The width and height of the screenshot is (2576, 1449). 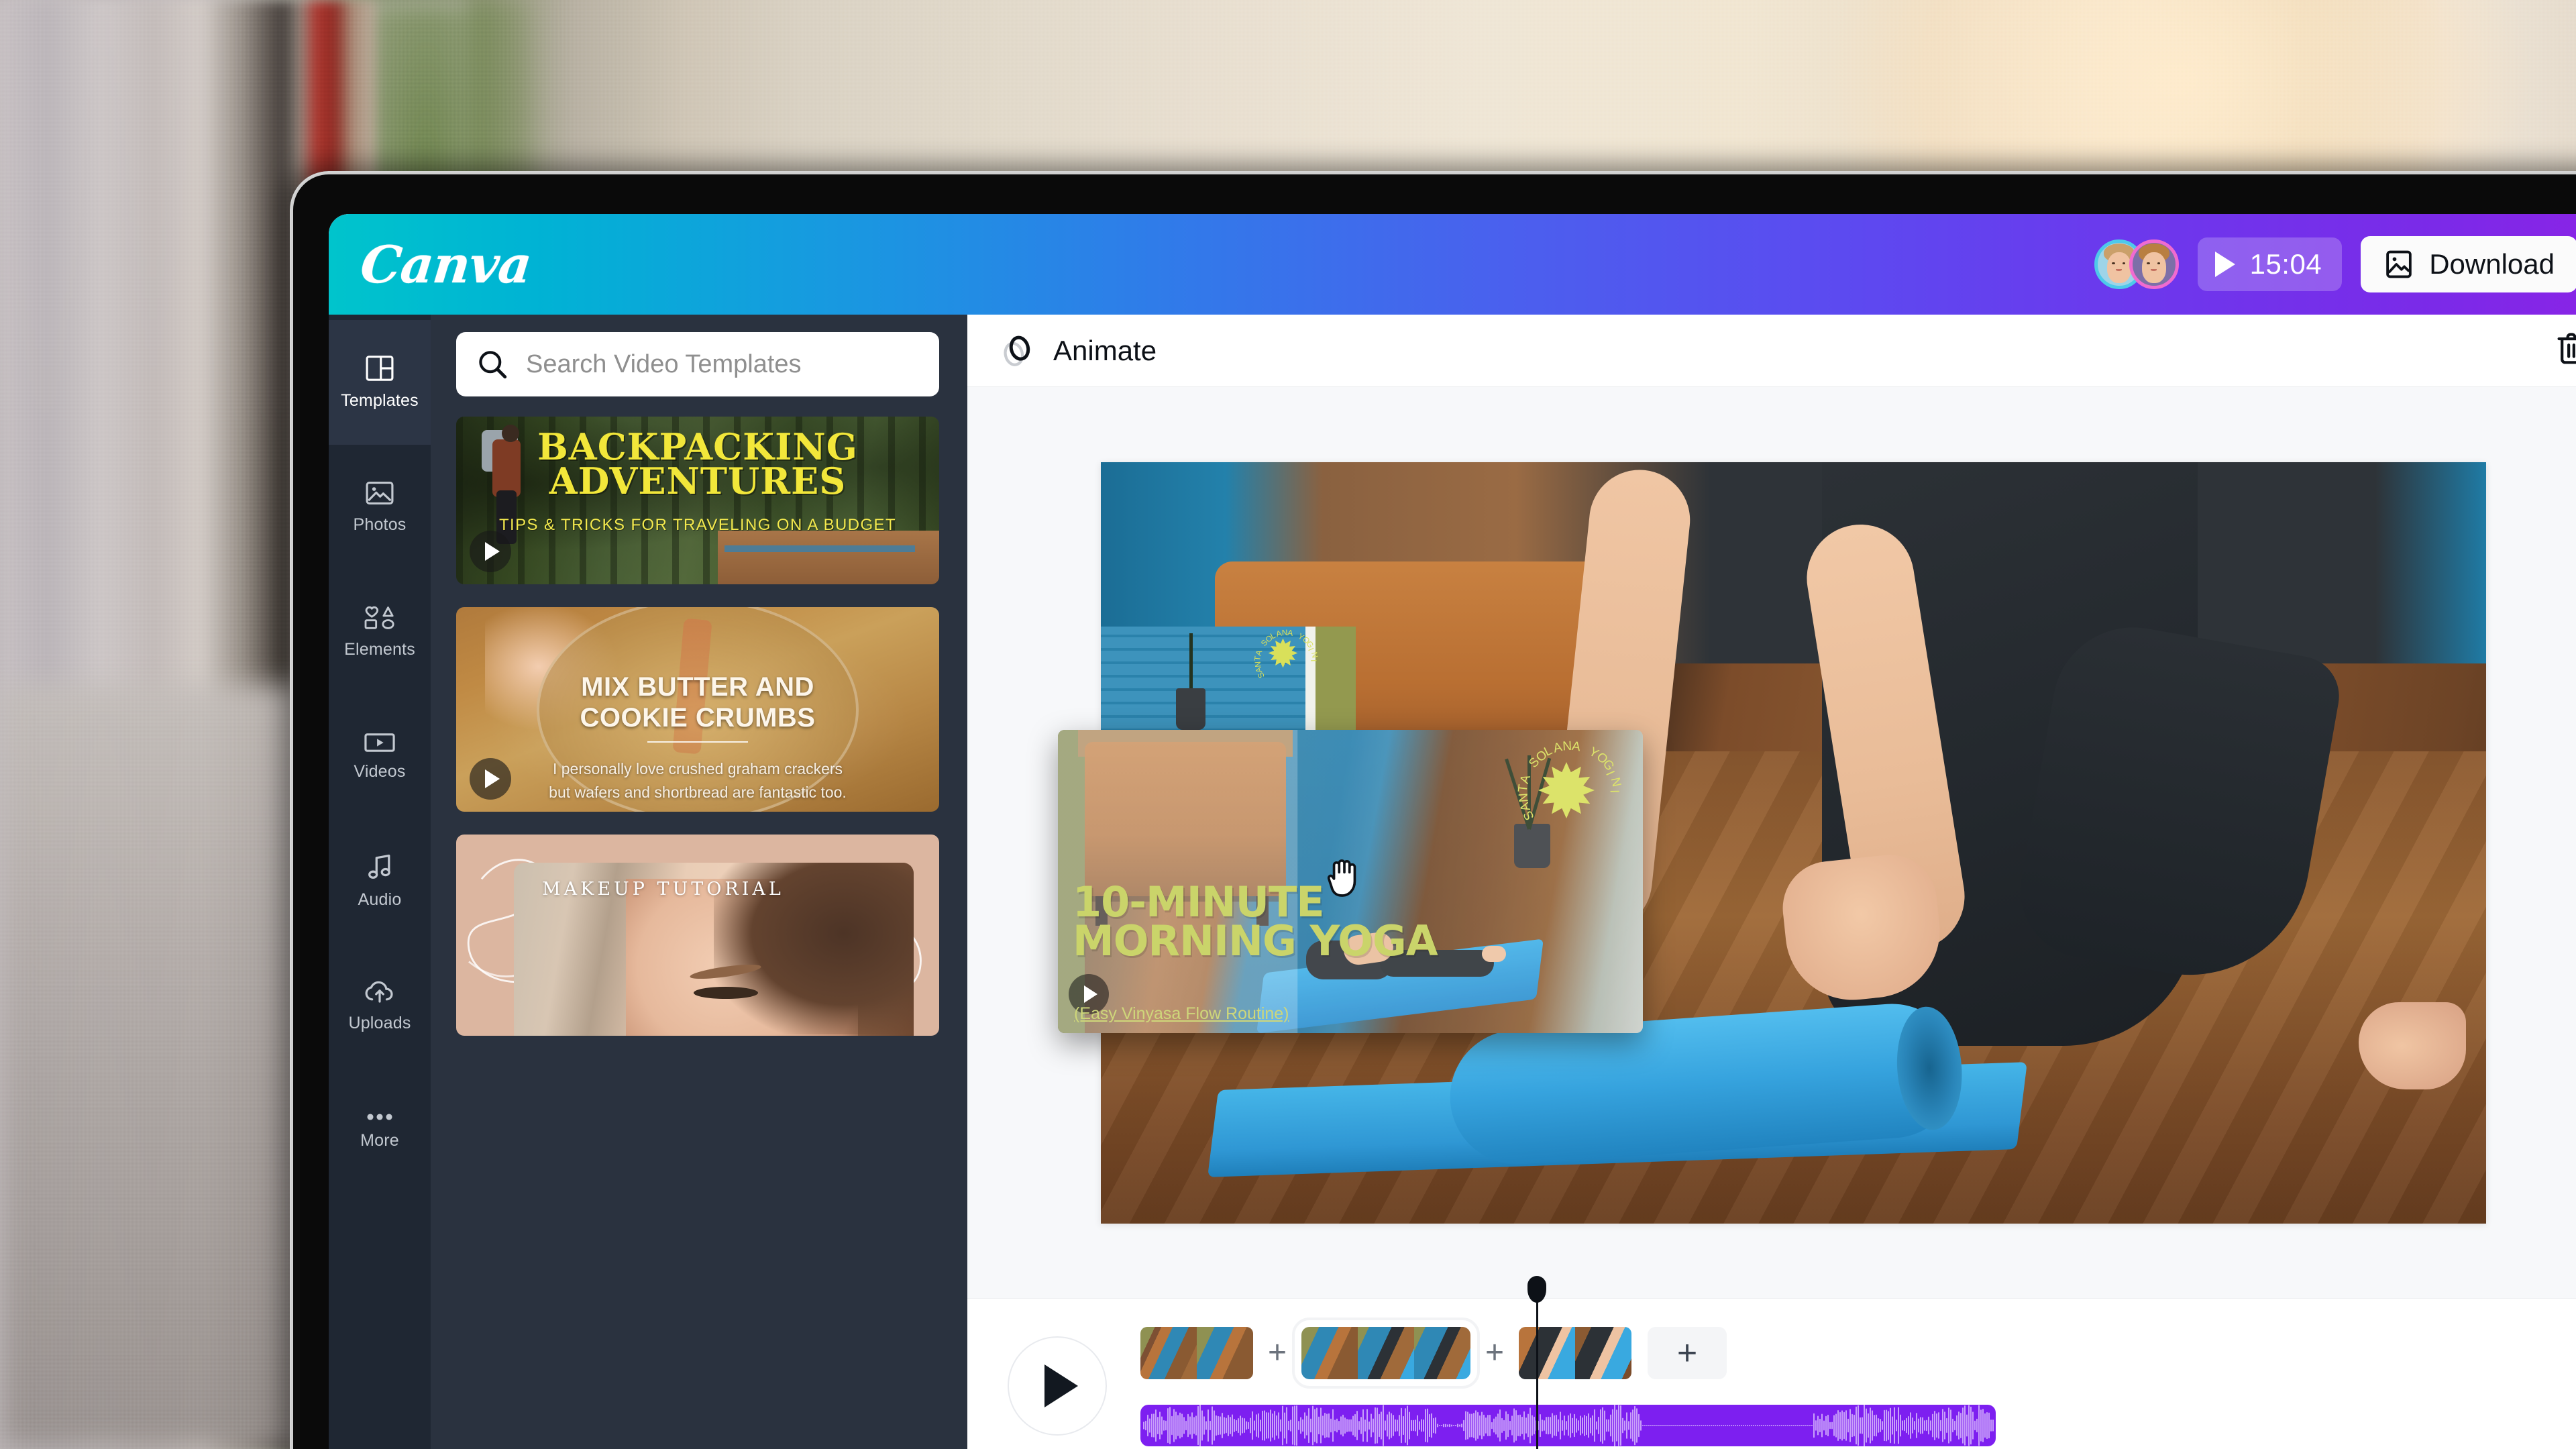 I want to click on search-placeholder: Search Video Templates, so click(x=664, y=364).